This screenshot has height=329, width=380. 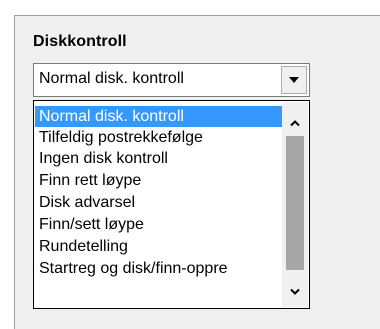 I want to click on scroll-thumb, so click(x=295, y=203).